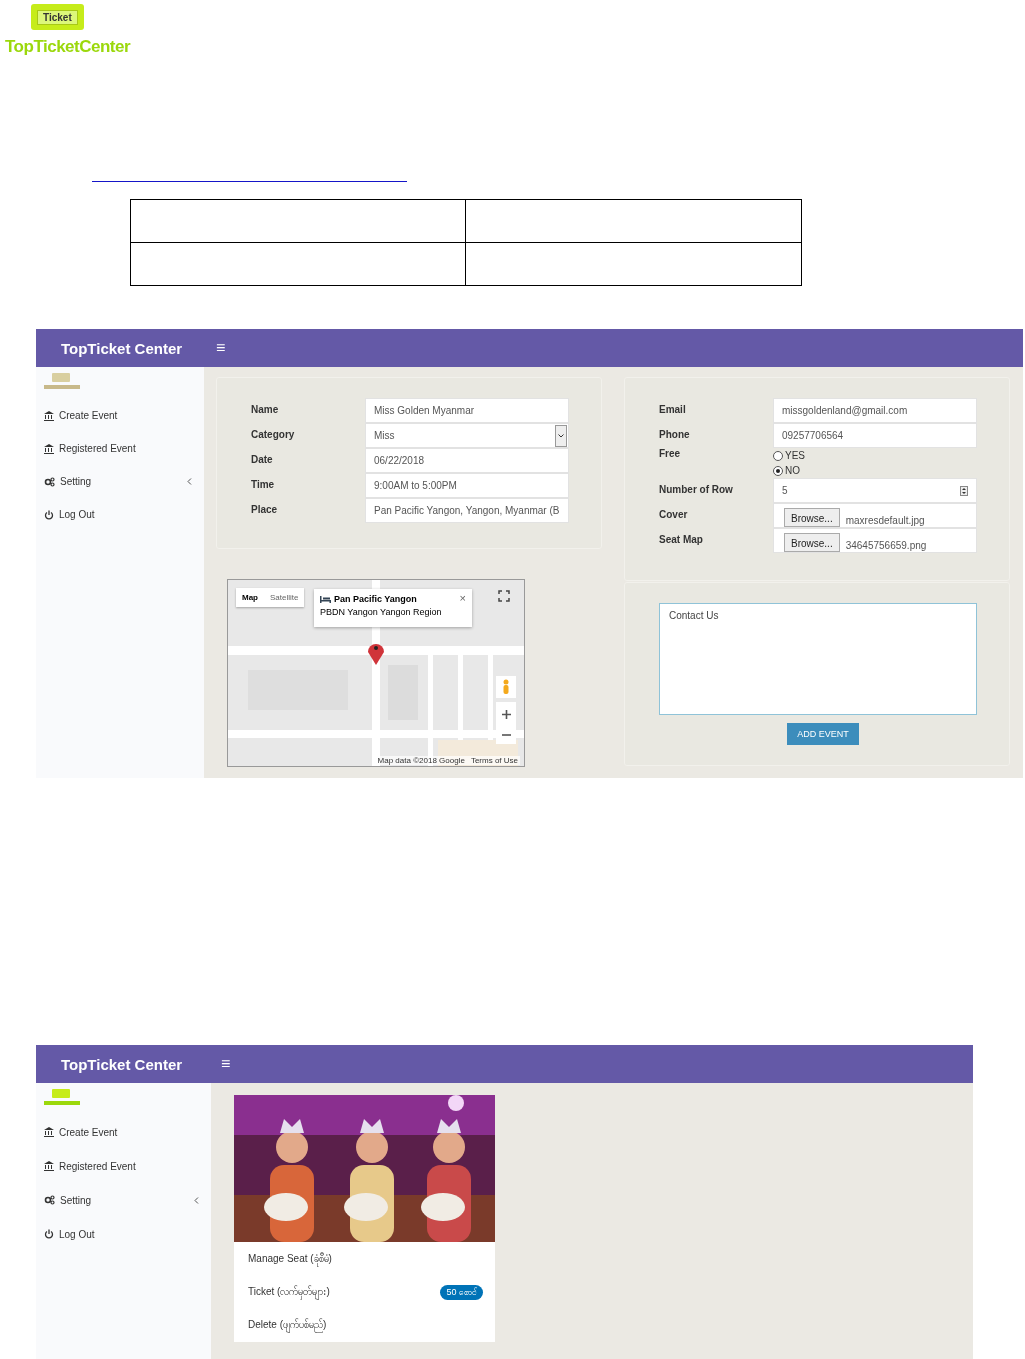 Image resolution: width=1025 pixels, height=1359 pixels. I want to click on field-label: Category, so click(273, 434).